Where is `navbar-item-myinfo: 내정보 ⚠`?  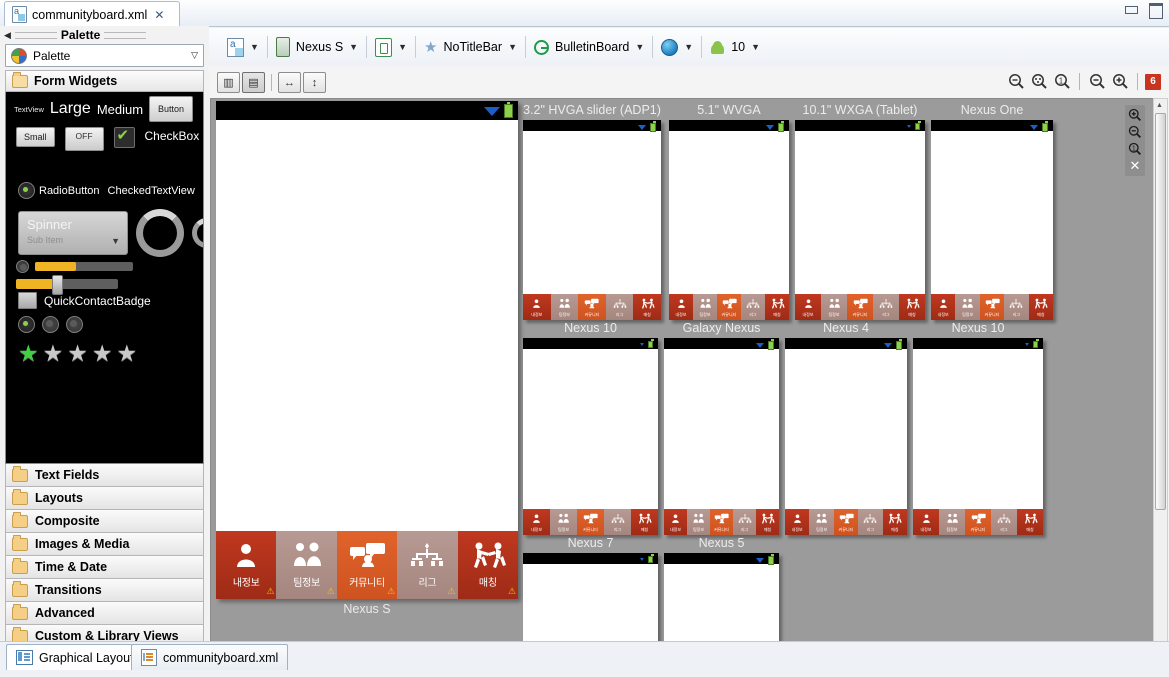
navbar-item-myinfo: 내정보 ⚠ is located at coordinates (246, 565).